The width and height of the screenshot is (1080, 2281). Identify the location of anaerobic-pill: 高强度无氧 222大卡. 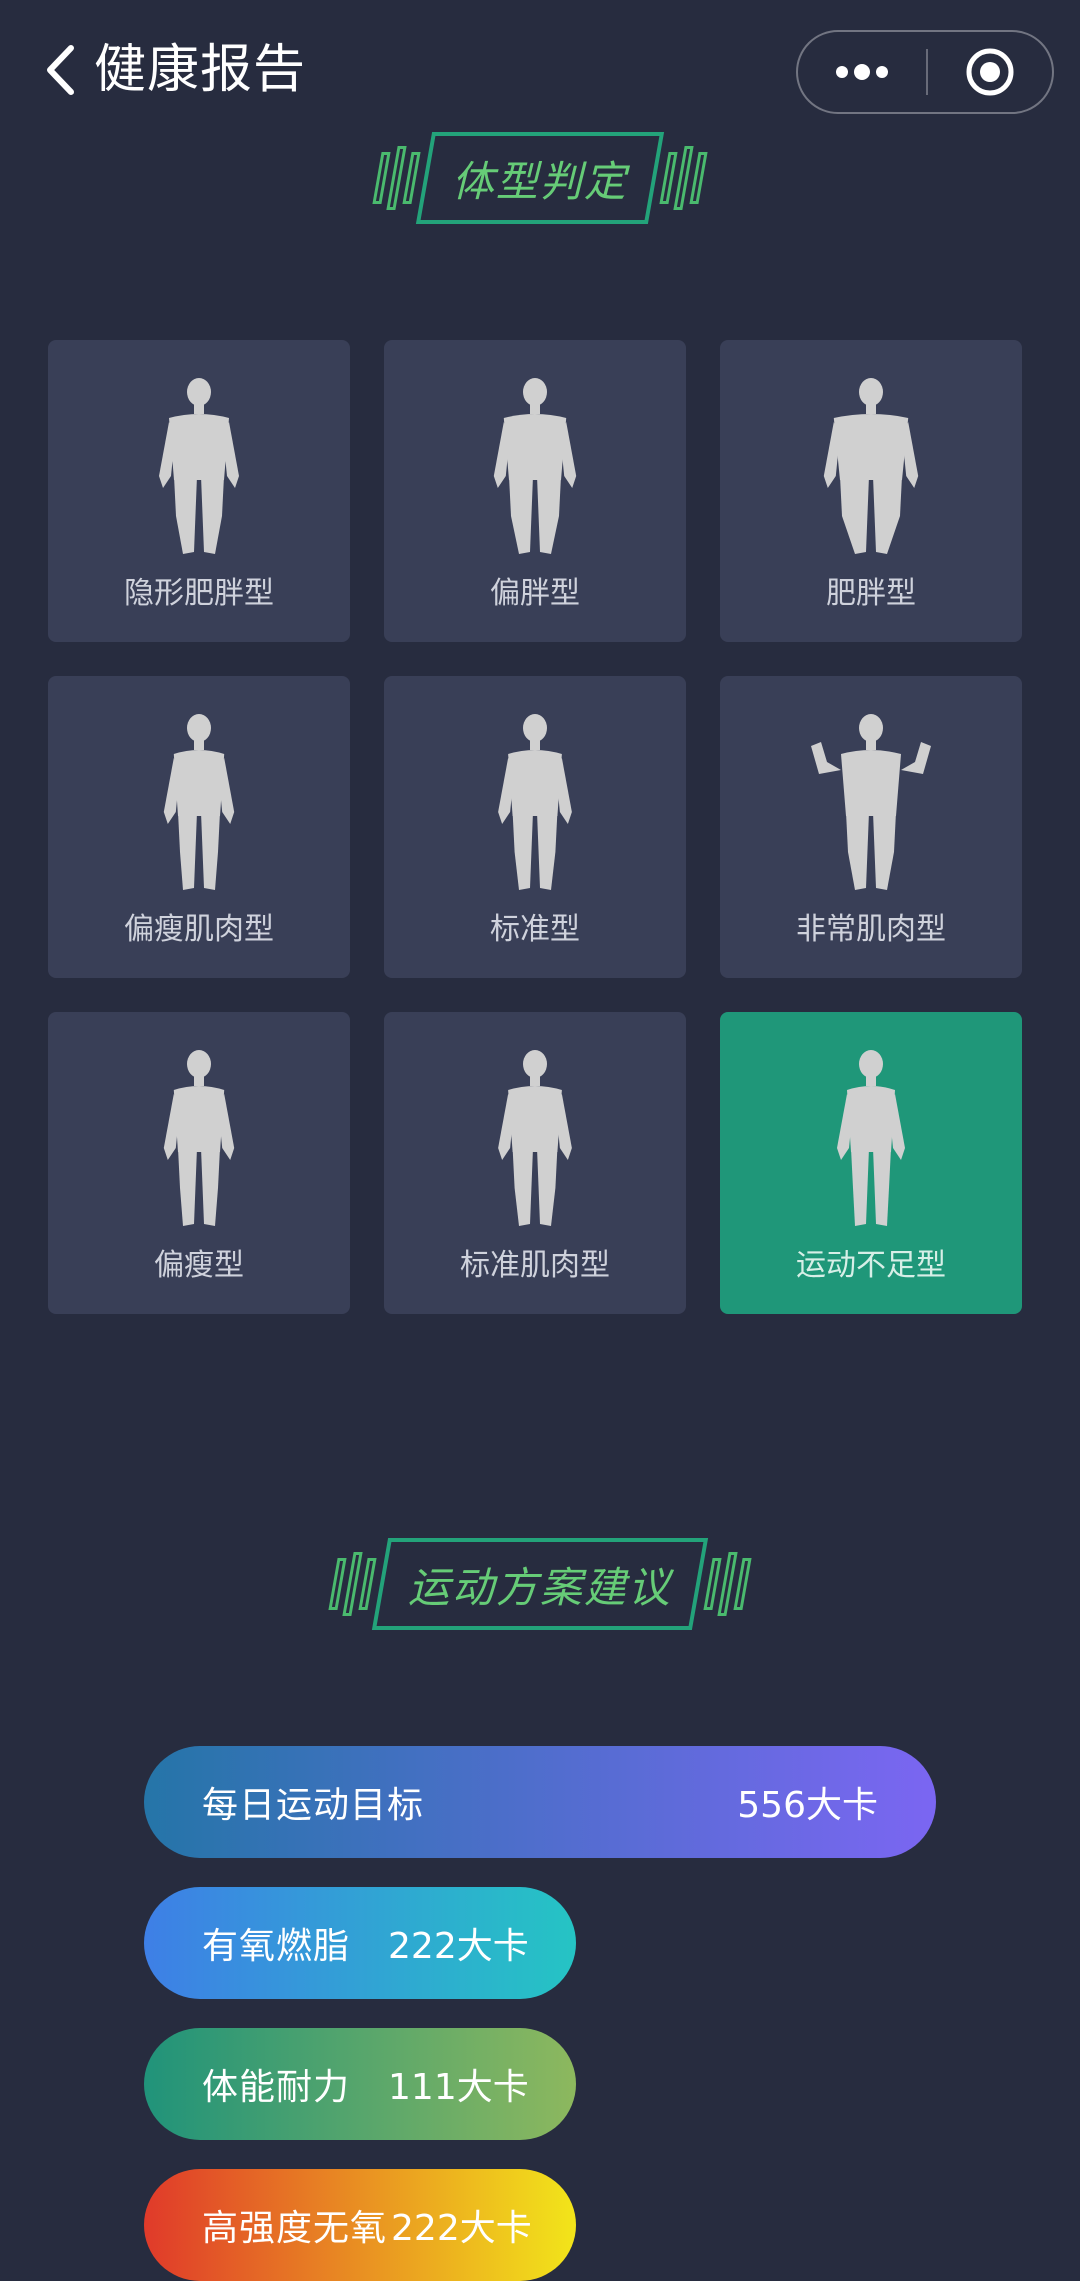
(360, 2225).